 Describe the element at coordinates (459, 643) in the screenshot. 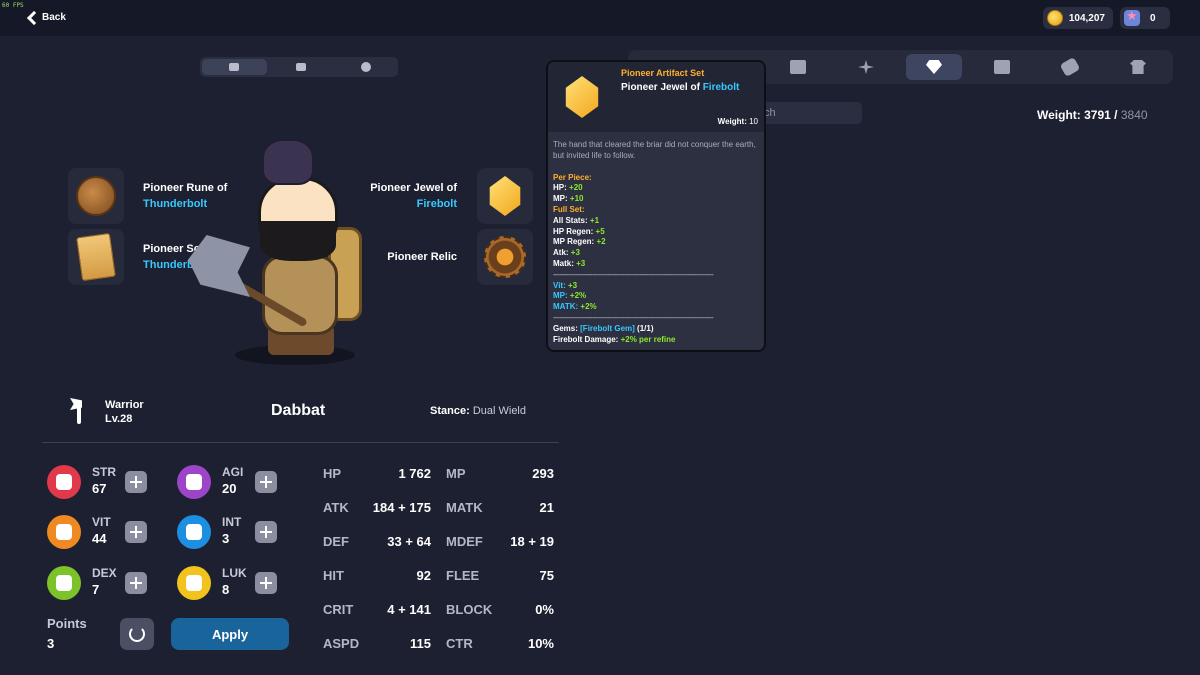

I see `stat-name: CTR` at that location.